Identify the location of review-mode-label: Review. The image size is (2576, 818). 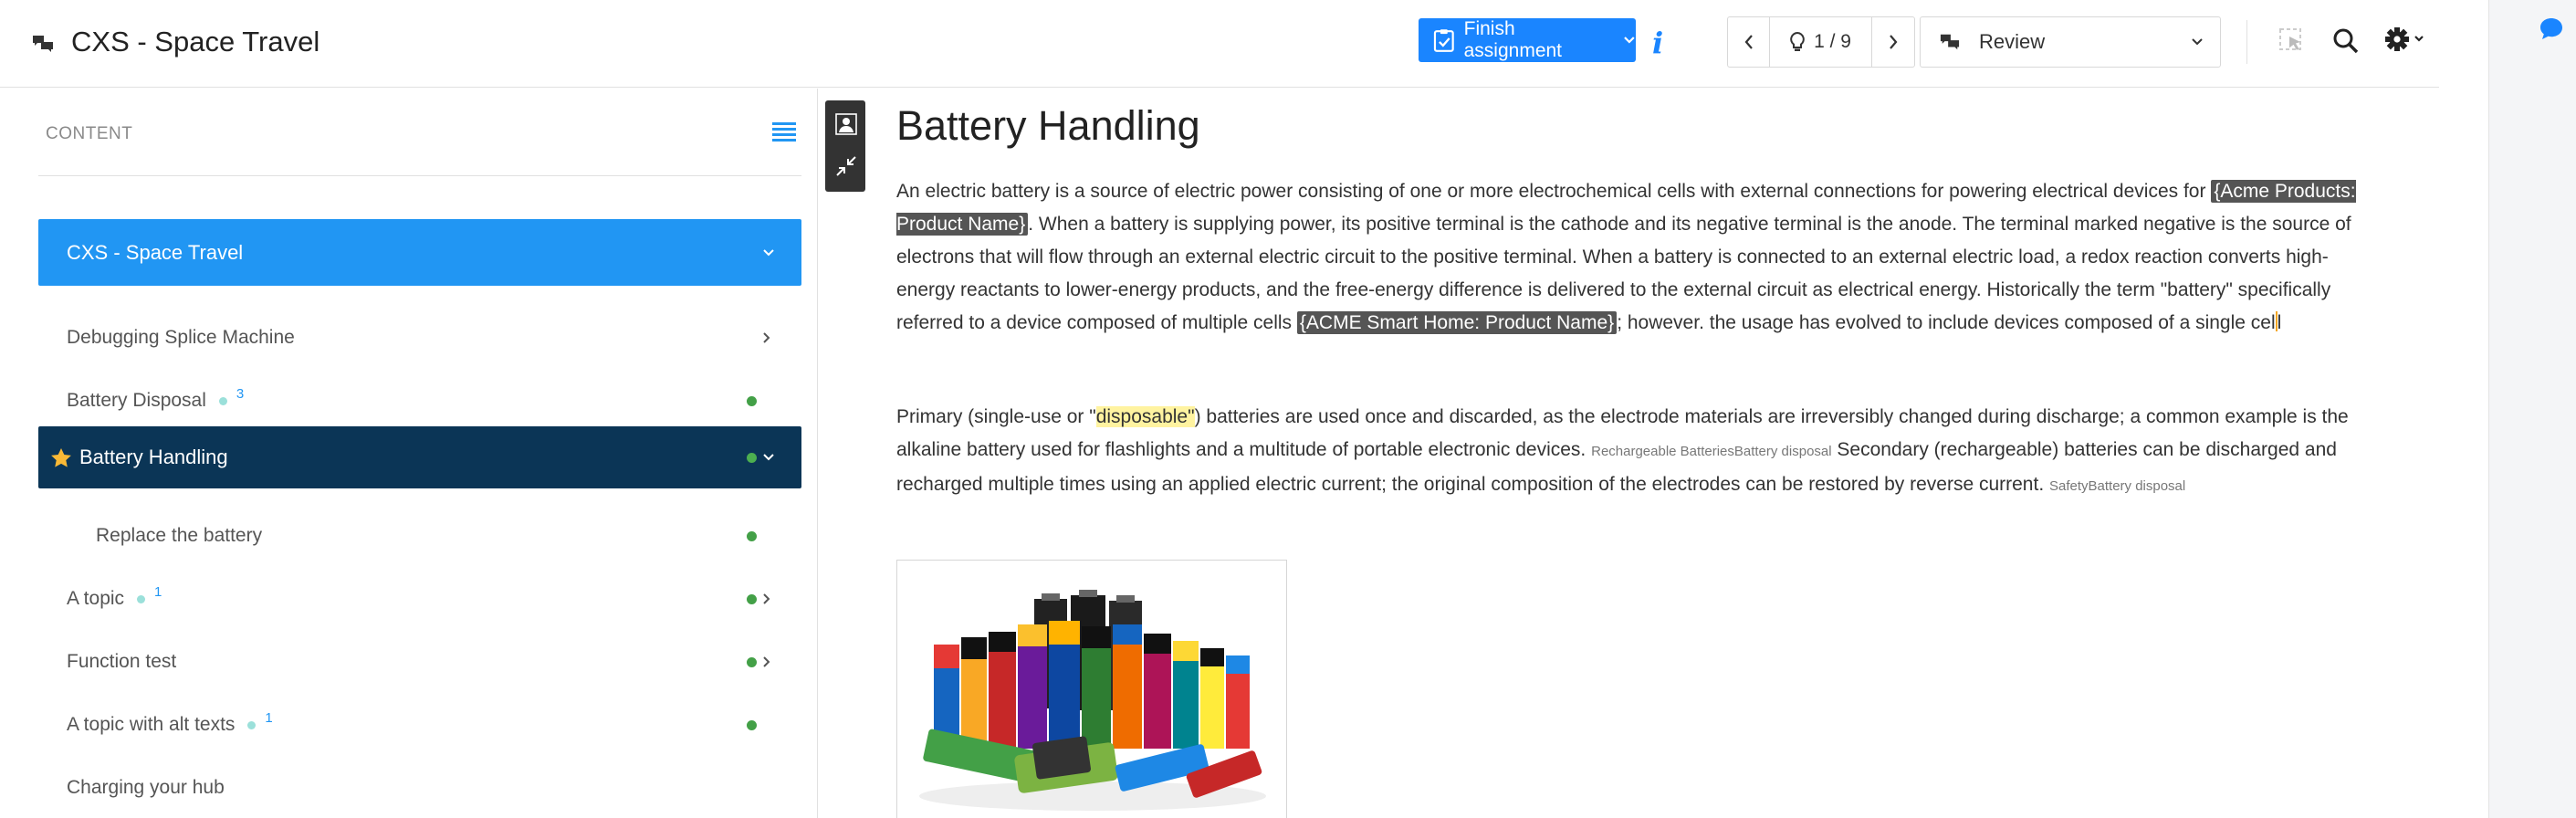
(2012, 41).